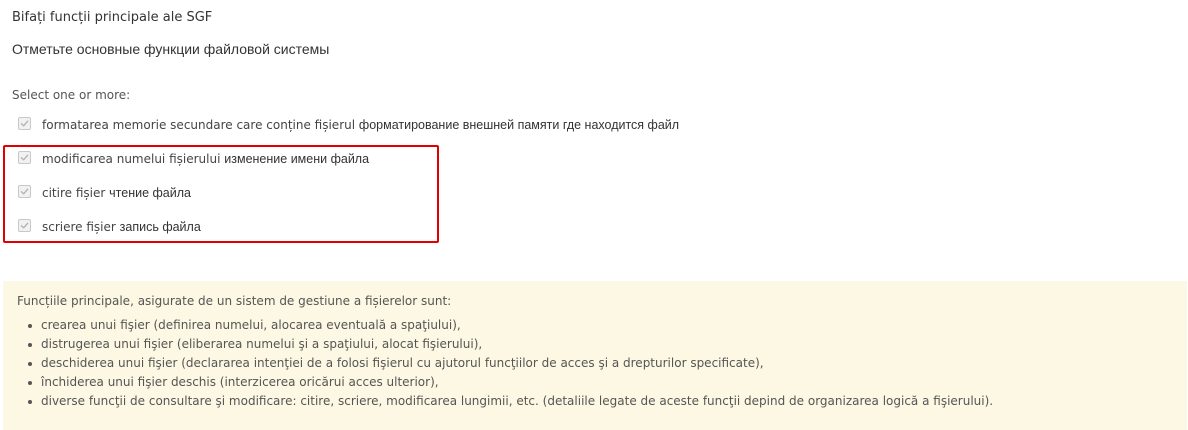  I want to click on answer-text-ru: изменение имени файла, so click(297, 159).